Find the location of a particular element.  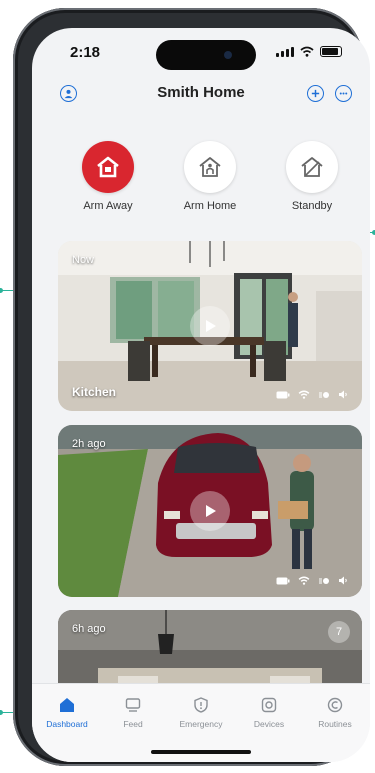

mode-label: Arm Away is located at coordinates (108, 206).